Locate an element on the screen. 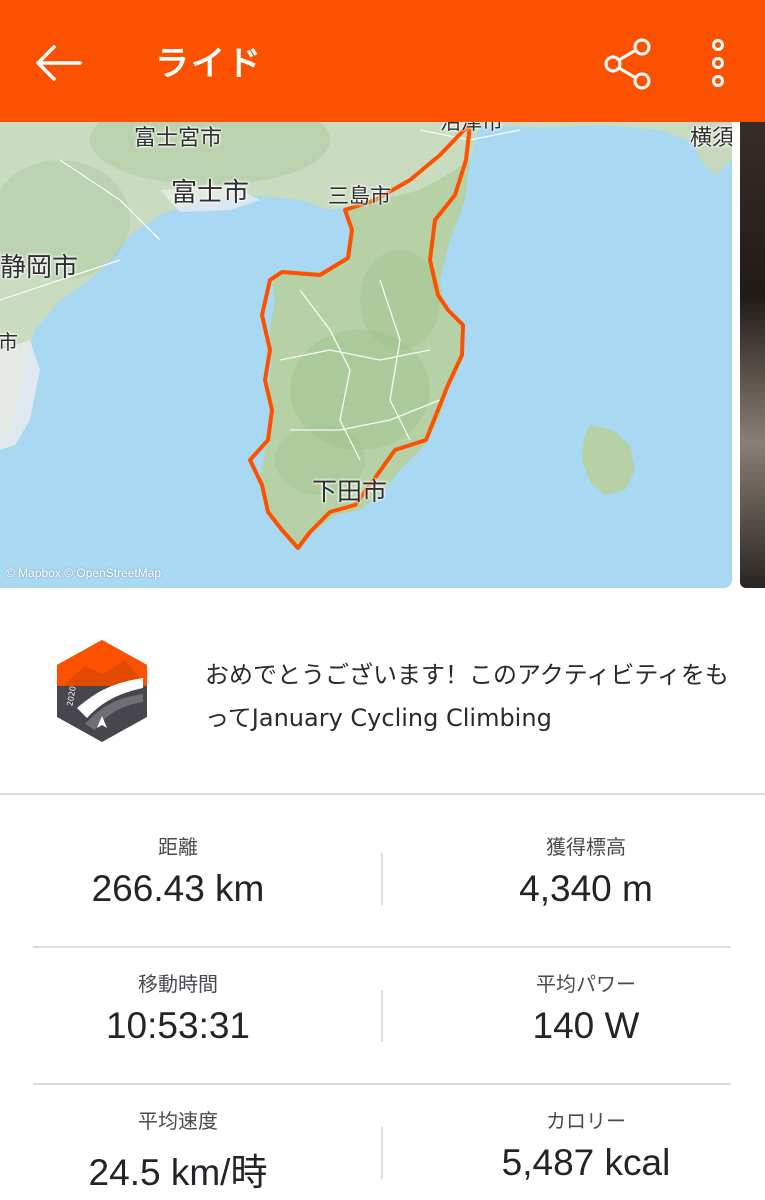  stat-value: 266.43 km is located at coordinates (178, 888).